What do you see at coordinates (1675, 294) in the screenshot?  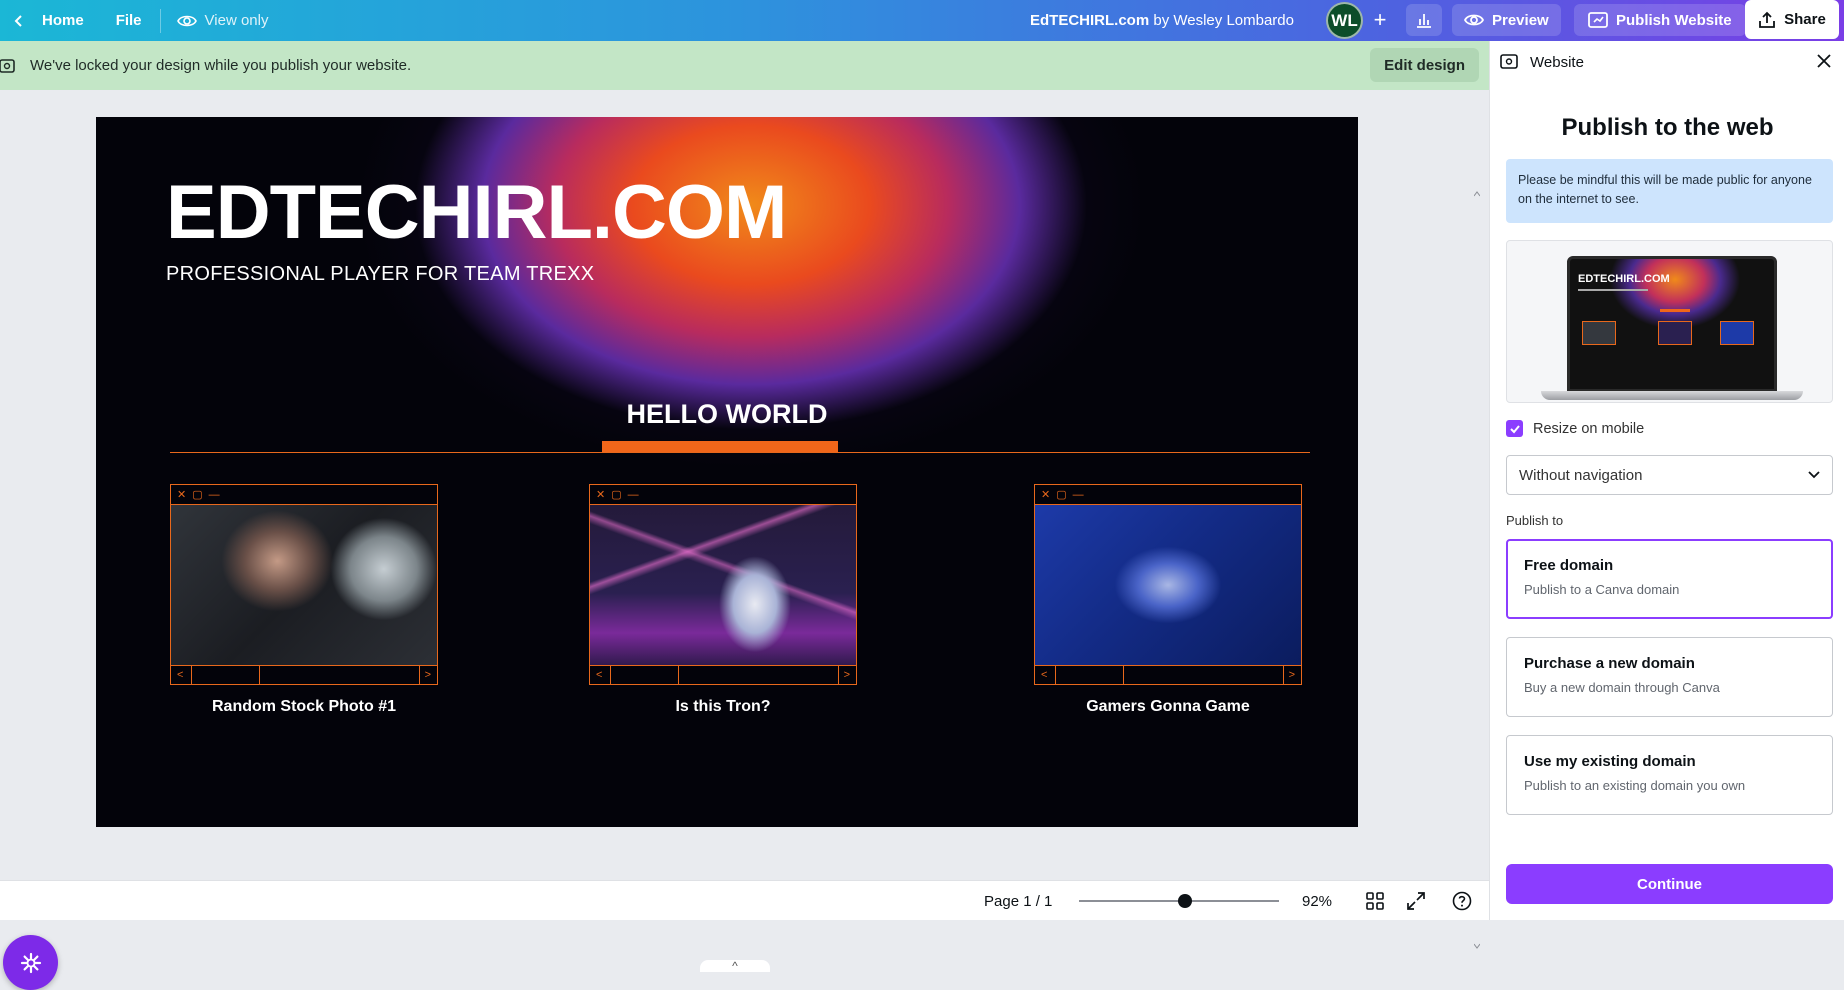 I see `preview-glow` at bounding box center [1675, 294].